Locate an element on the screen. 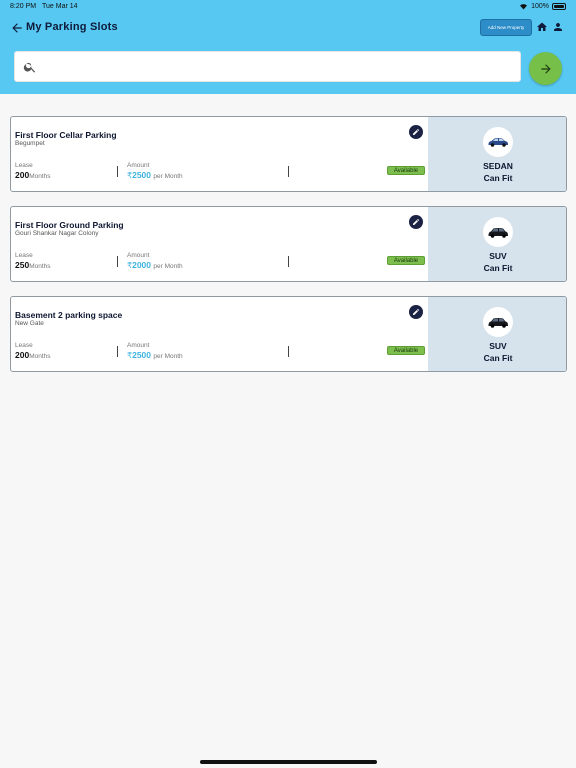 This screenshot has width=576, height=768. status-time: 8:20 PM is located at coordinates (23, 6).